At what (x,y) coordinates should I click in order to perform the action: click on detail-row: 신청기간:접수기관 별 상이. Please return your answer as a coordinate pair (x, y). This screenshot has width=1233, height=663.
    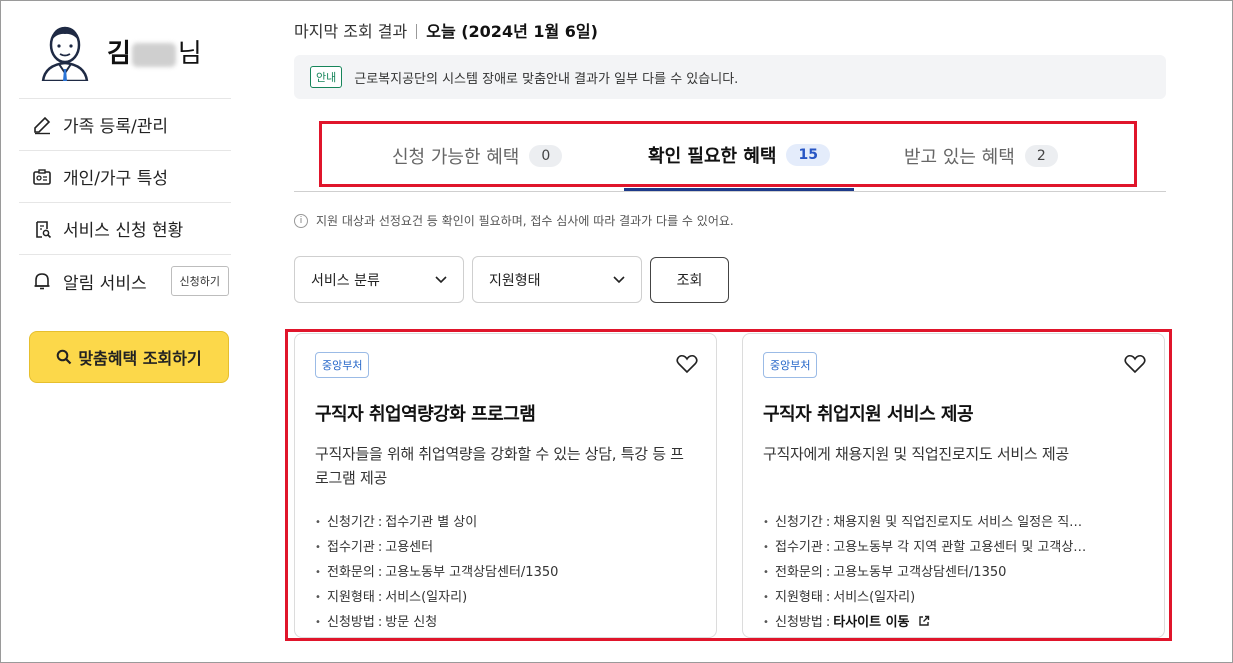
    Looking at the image, I should click on (505, 522).